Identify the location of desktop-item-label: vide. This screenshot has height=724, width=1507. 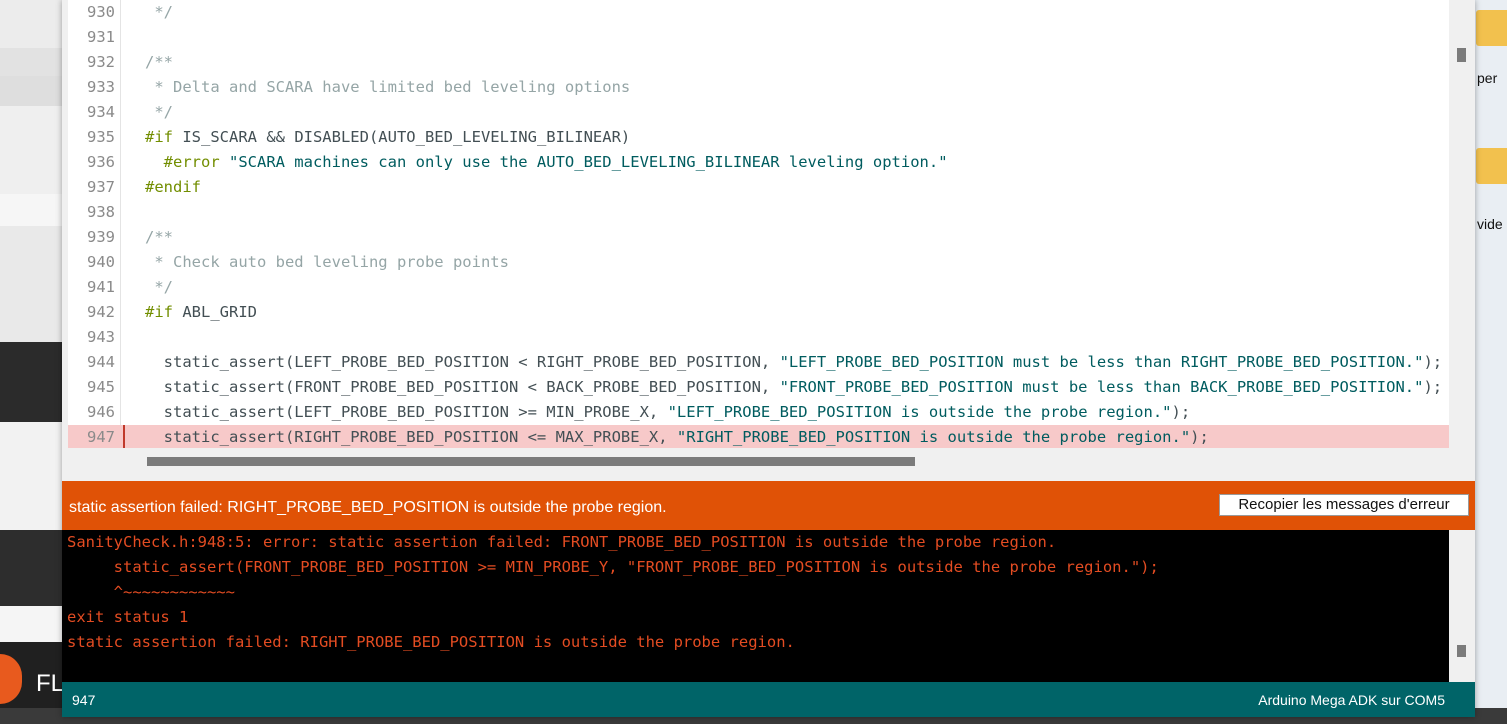
(1490, 224).